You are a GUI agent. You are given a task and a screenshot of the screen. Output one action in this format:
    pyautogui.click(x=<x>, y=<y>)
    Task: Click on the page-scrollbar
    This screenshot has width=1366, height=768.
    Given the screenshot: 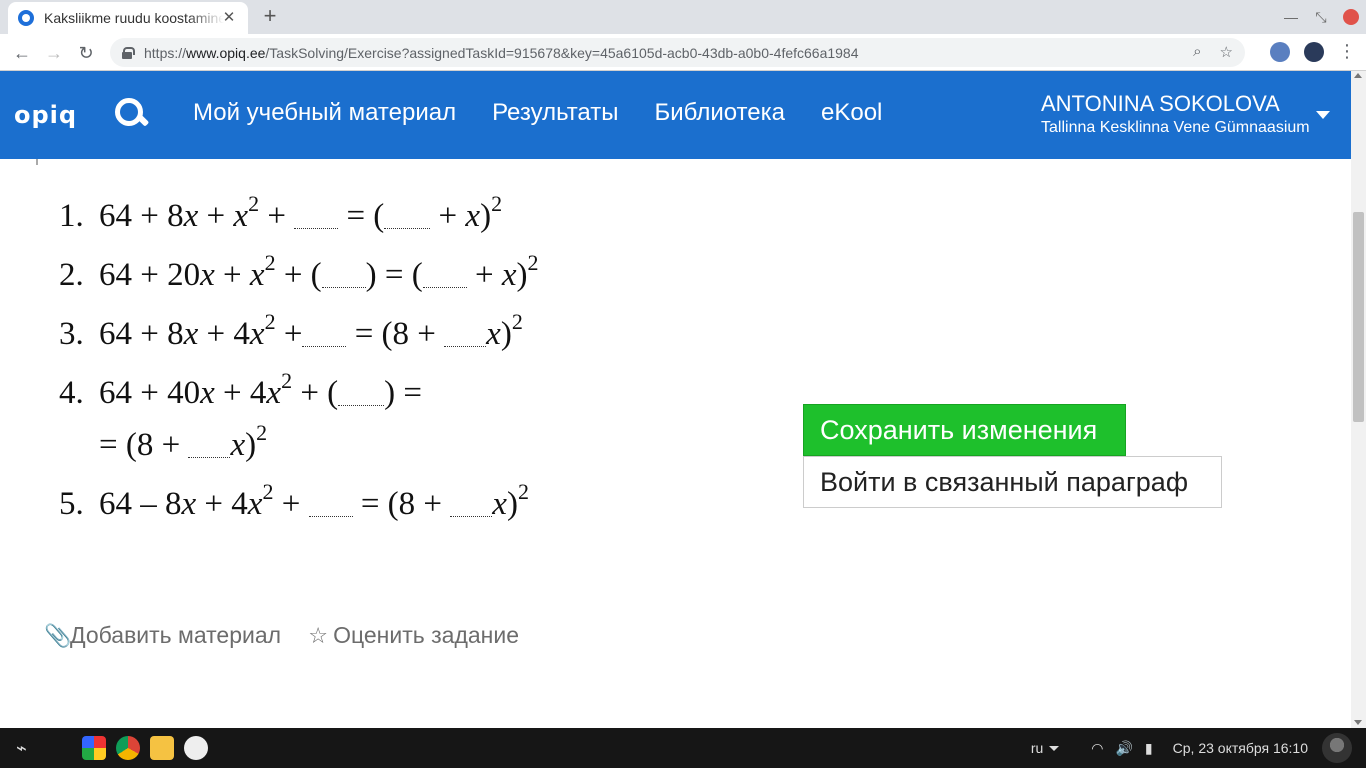 What is the action you would take?
    pyautogui.click(x=1358, y=399)
    